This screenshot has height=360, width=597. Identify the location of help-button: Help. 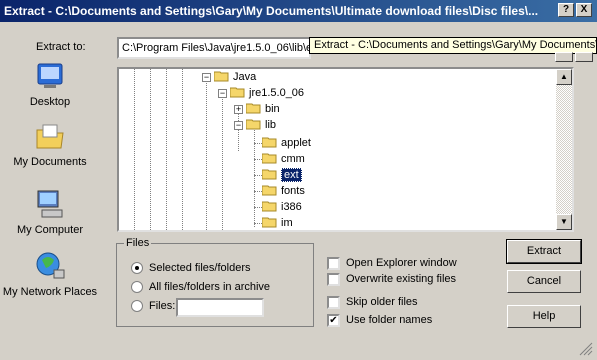
(544, 316).